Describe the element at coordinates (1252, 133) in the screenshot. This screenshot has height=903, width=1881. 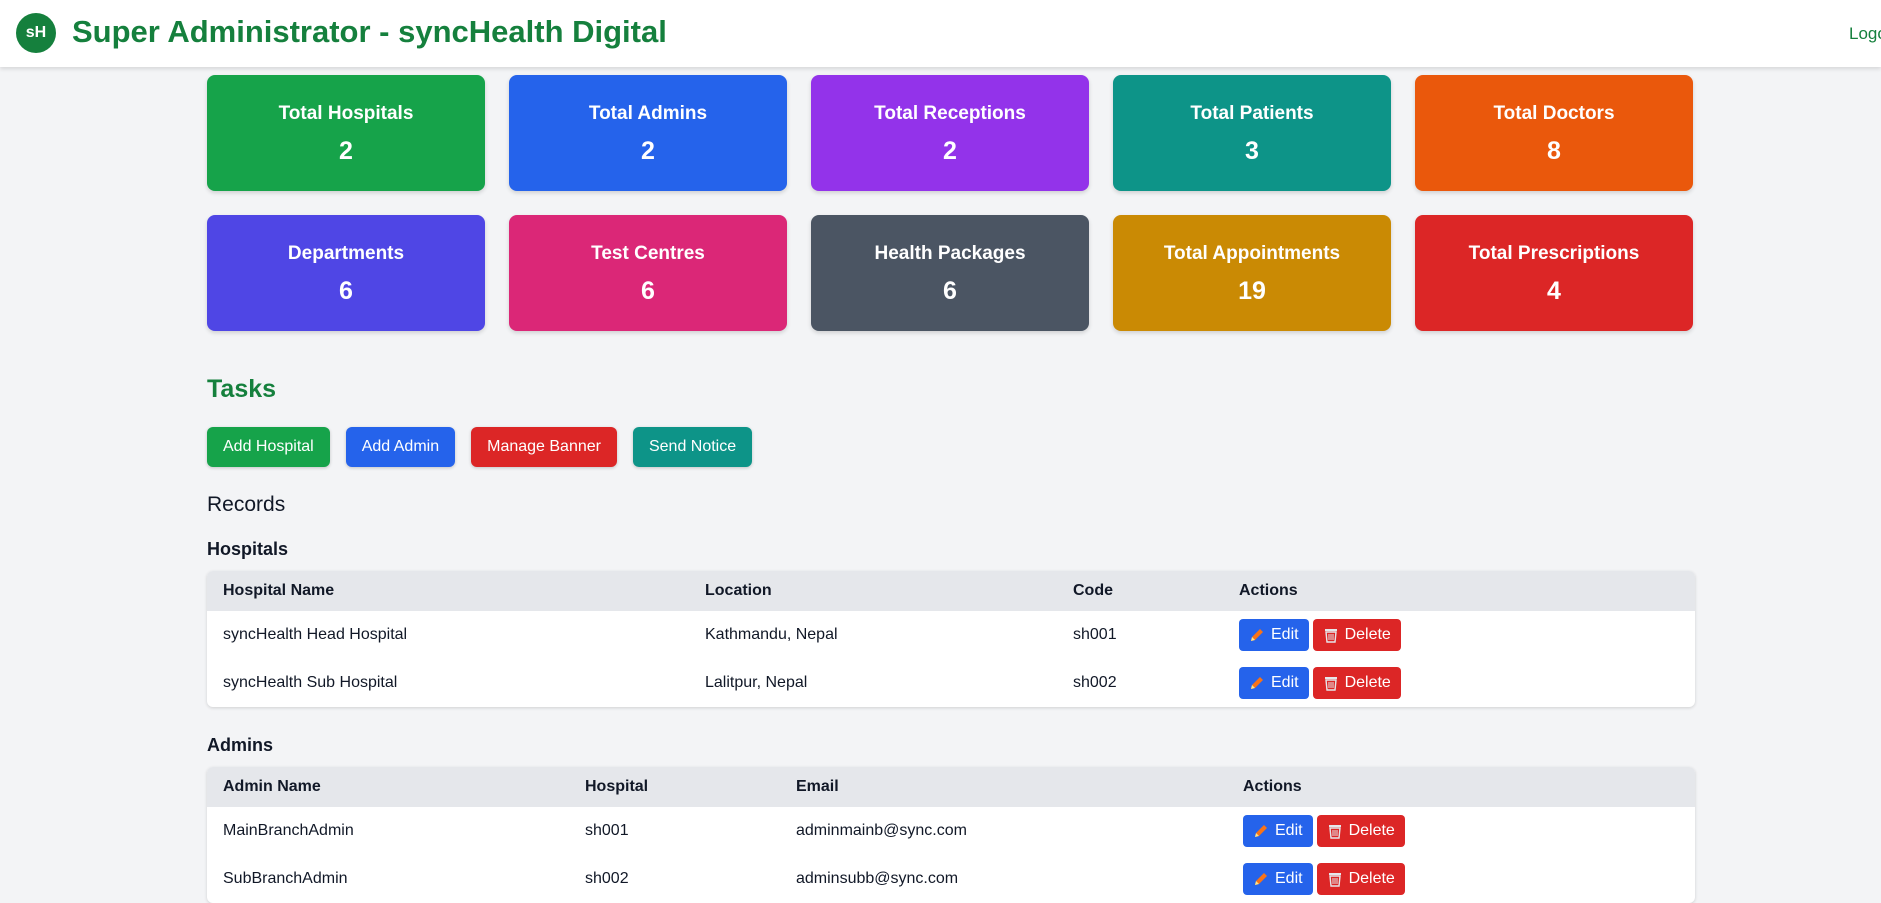
I see `stat-card-total-patients: Total Patients 3` at that location.